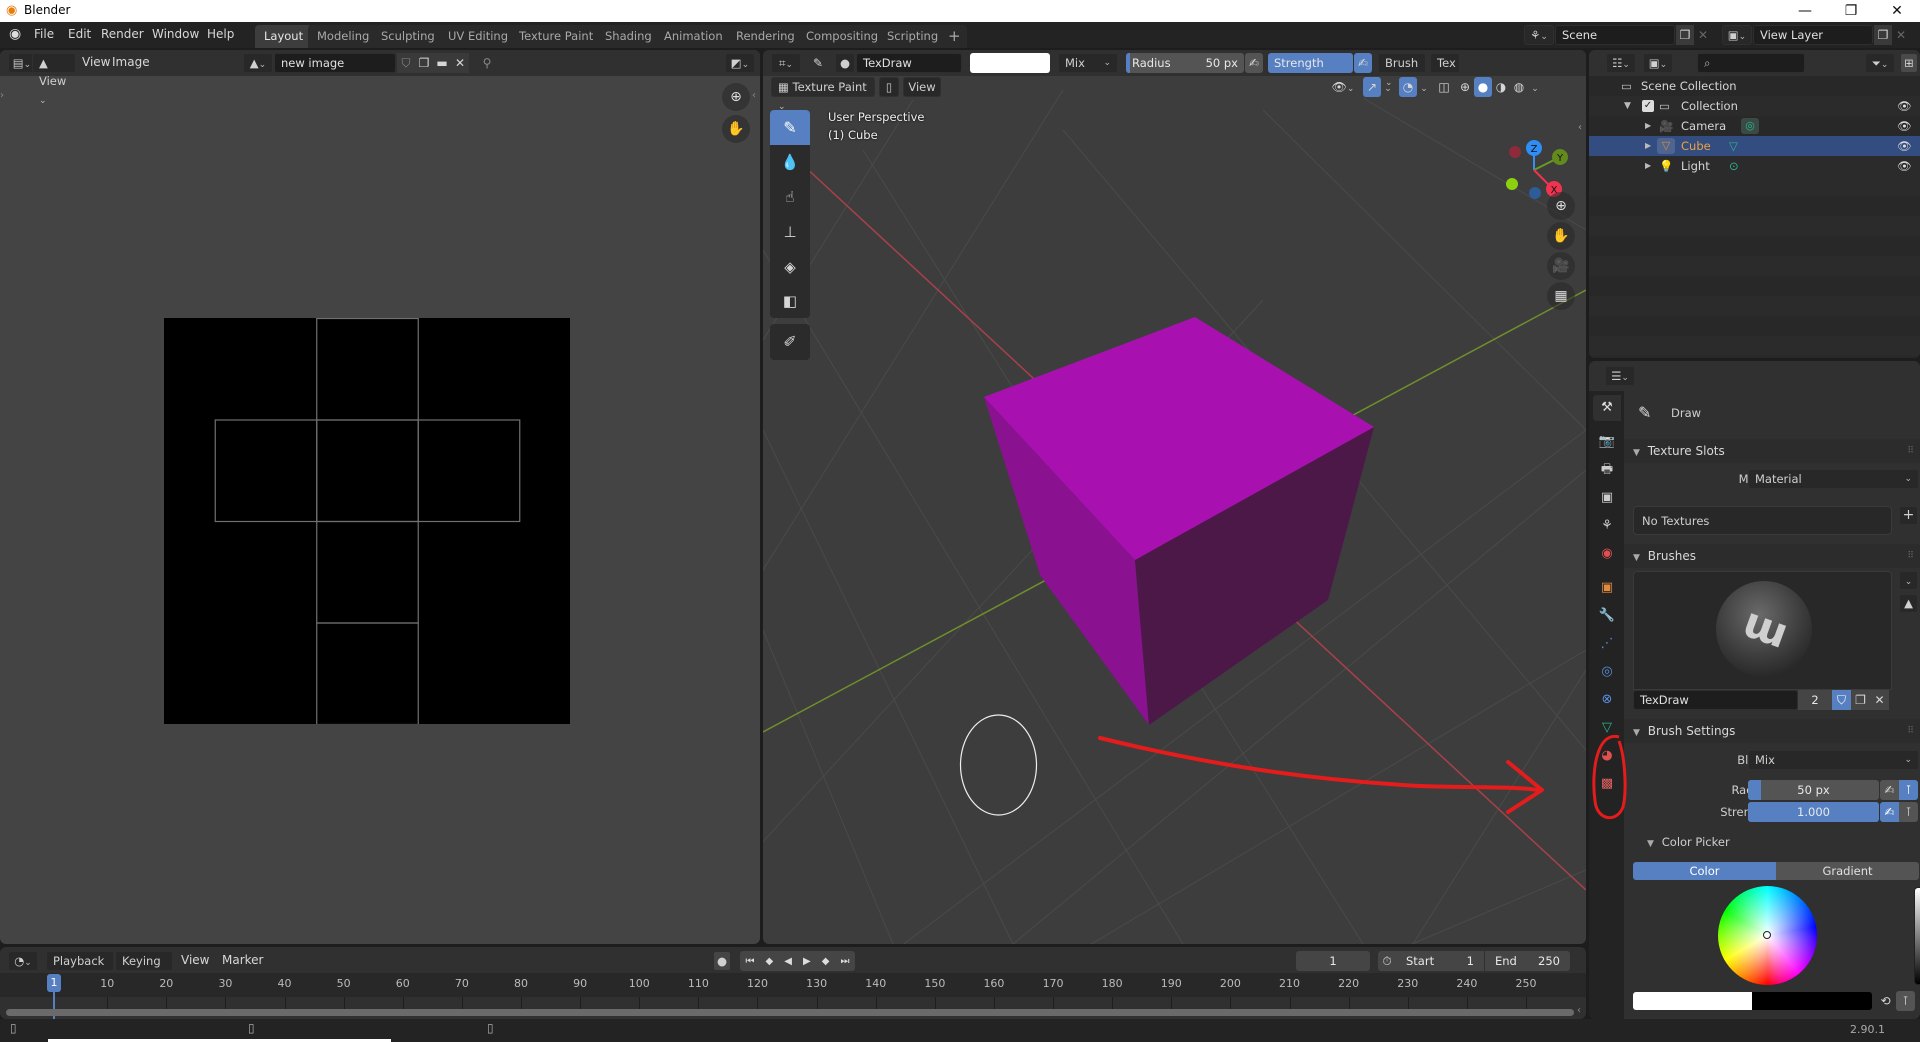  Describe the element at coordinates (44, 34) in the screenshot. I see `menu-file: File` at that location.